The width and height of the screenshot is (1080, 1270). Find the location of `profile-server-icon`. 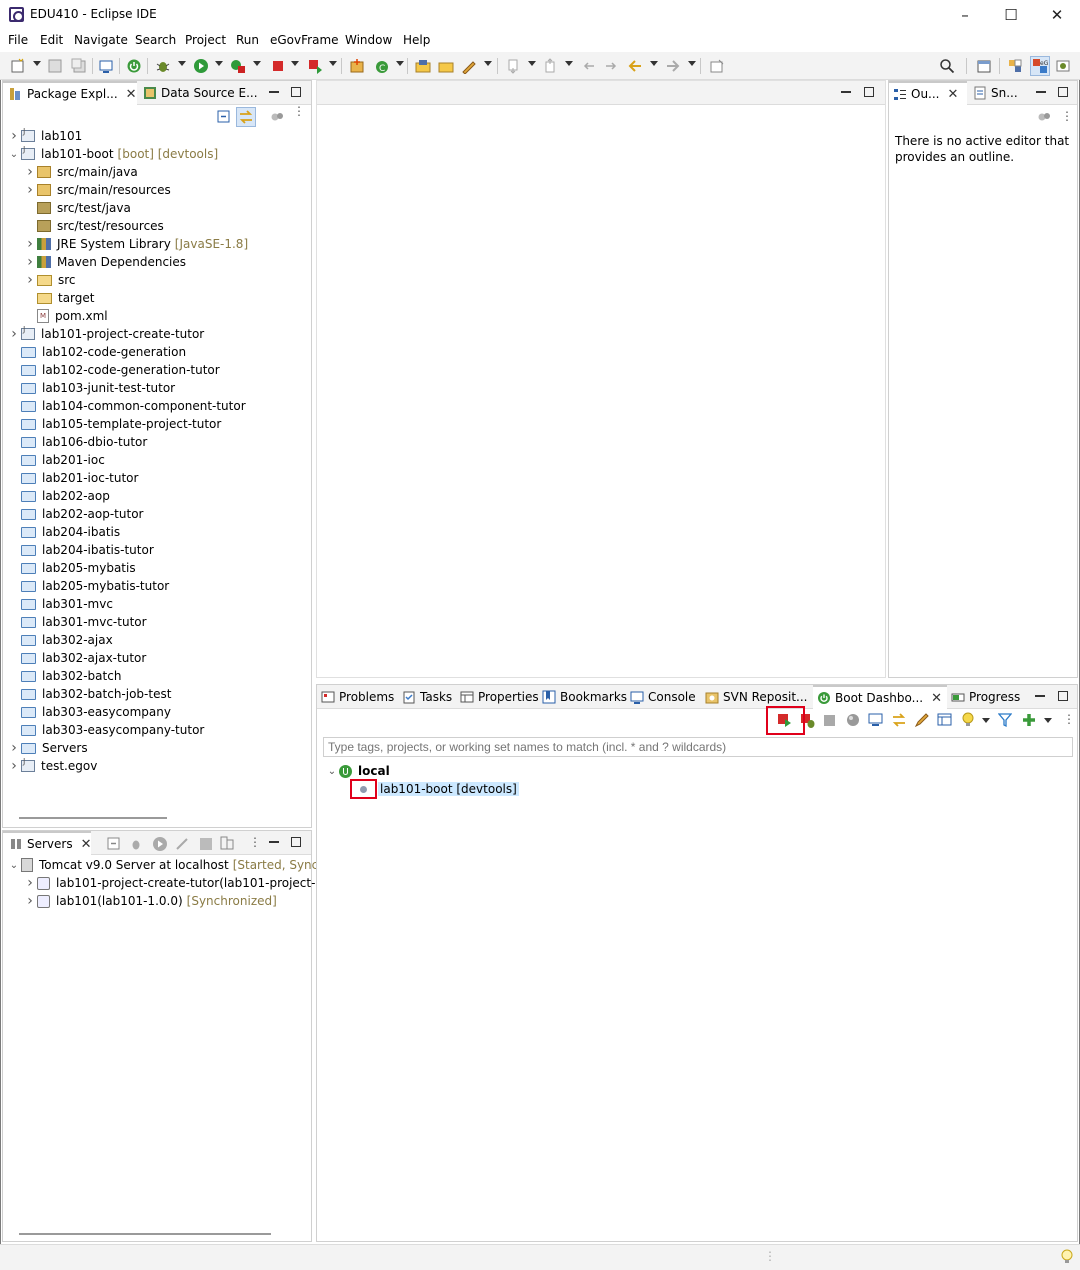

profile-server-icon is located at coordinates (182, 844).